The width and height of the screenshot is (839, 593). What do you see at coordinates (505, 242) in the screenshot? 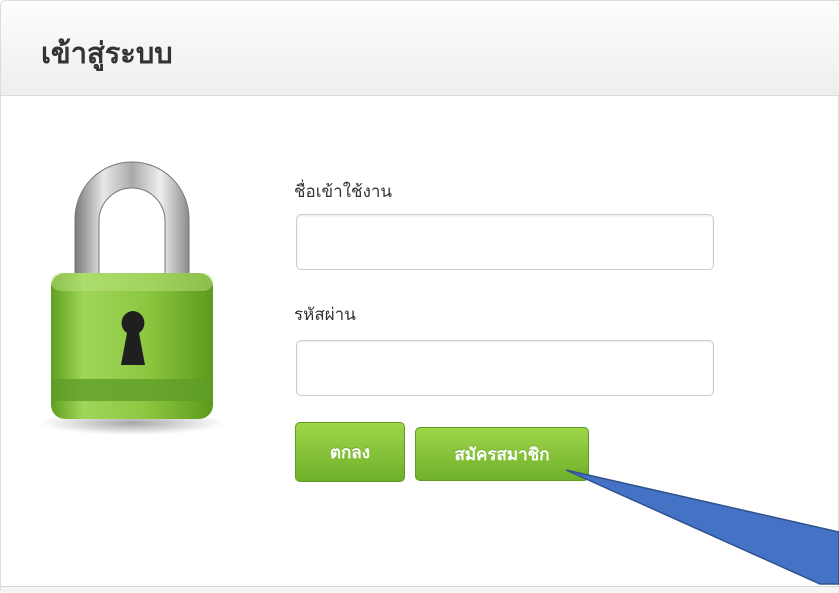
I see `username-input` at bounding box center [505, 242].